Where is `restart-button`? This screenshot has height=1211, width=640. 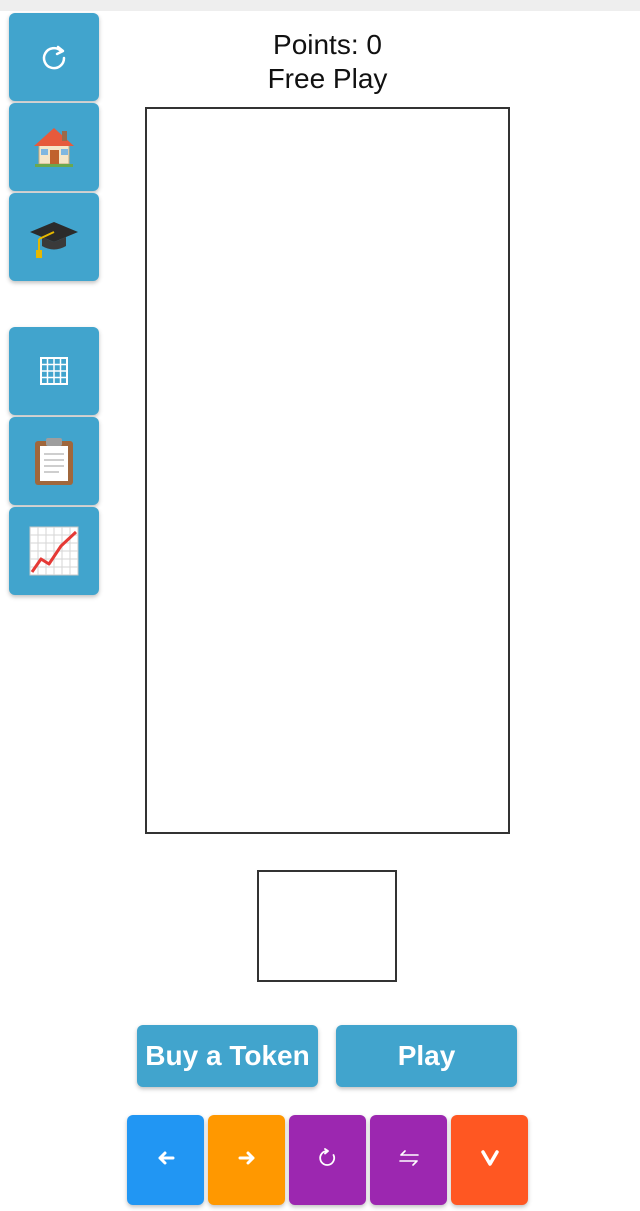
restart-button is located at coordinates (54, 57).